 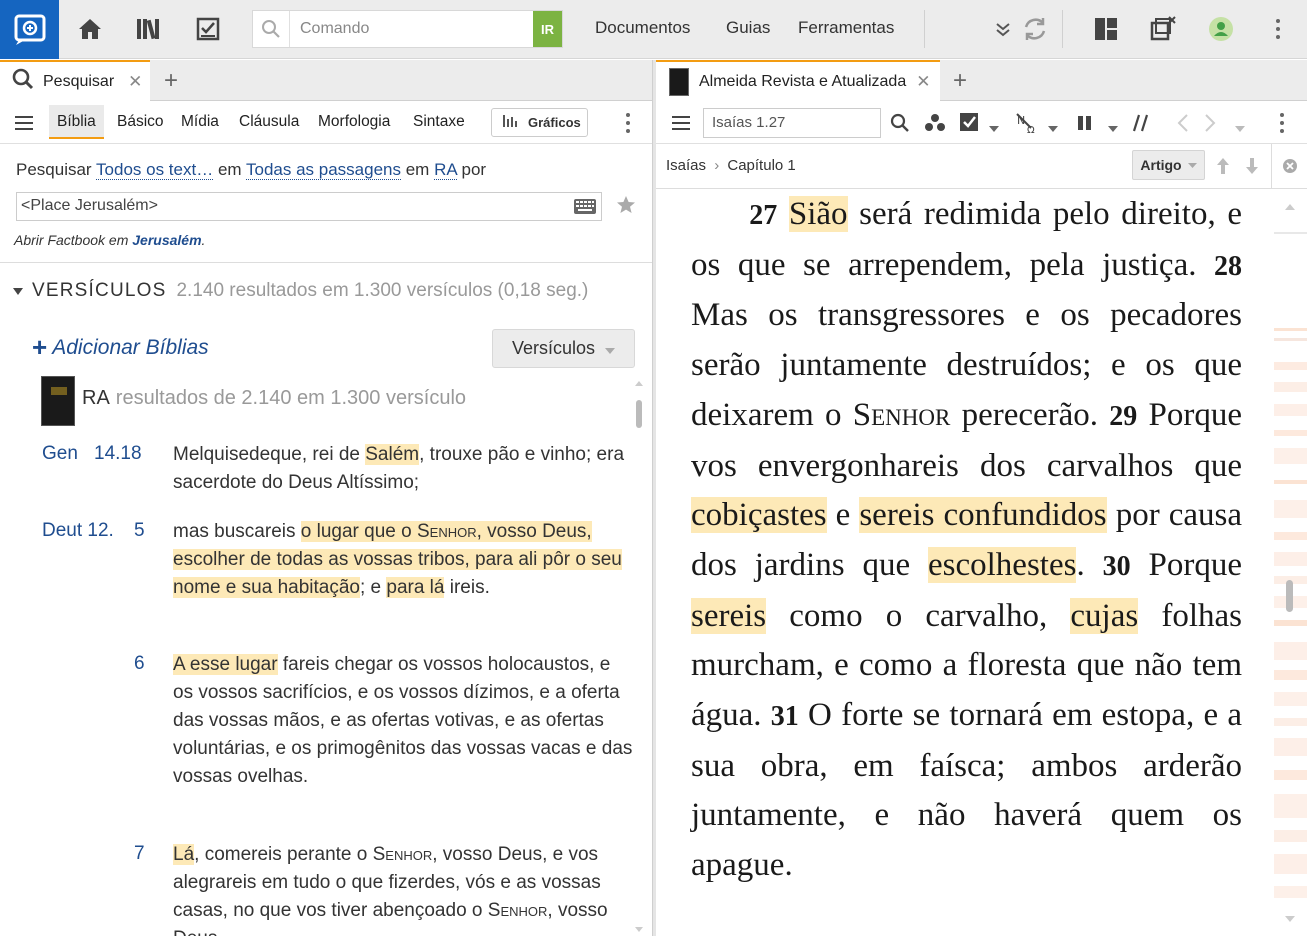 I want to click on results-title: VERSÍCULOS, so click(x=99, y=290).